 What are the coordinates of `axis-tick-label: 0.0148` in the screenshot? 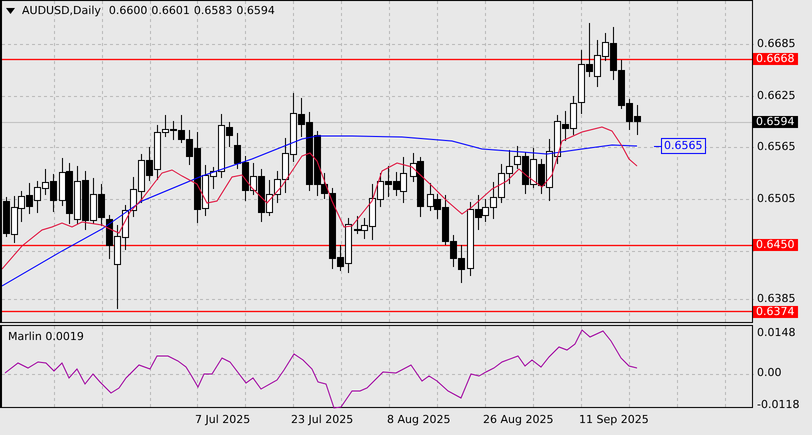 It's located at (776, 333).